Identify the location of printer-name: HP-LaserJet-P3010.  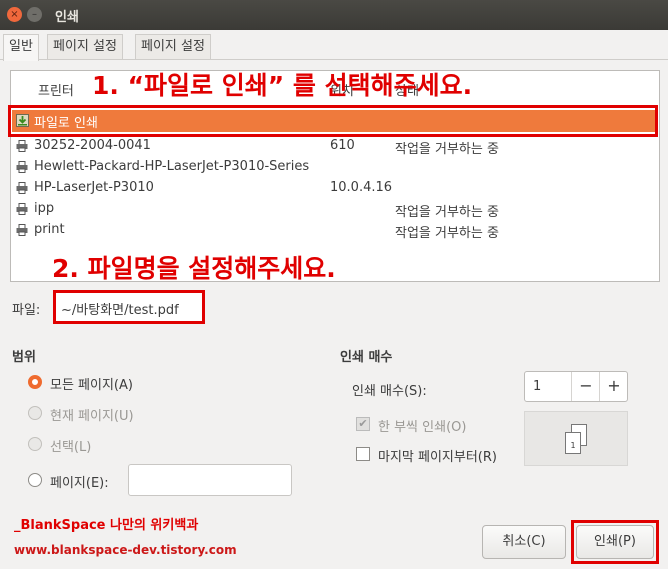
(94, 187).